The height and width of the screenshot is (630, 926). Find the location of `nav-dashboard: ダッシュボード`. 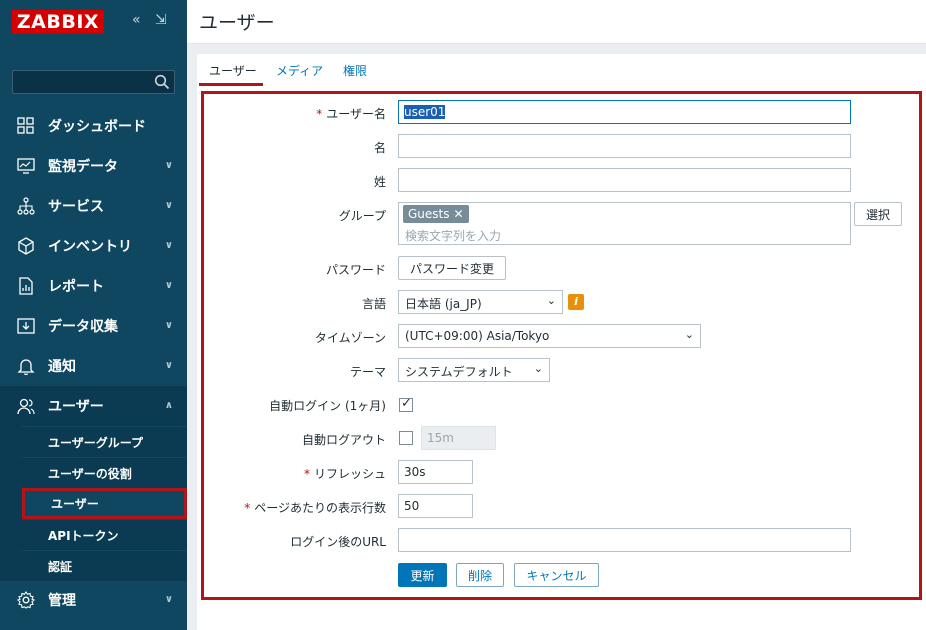

nav-dashboard: ダッシュボード is located at coordinates (93, 126).